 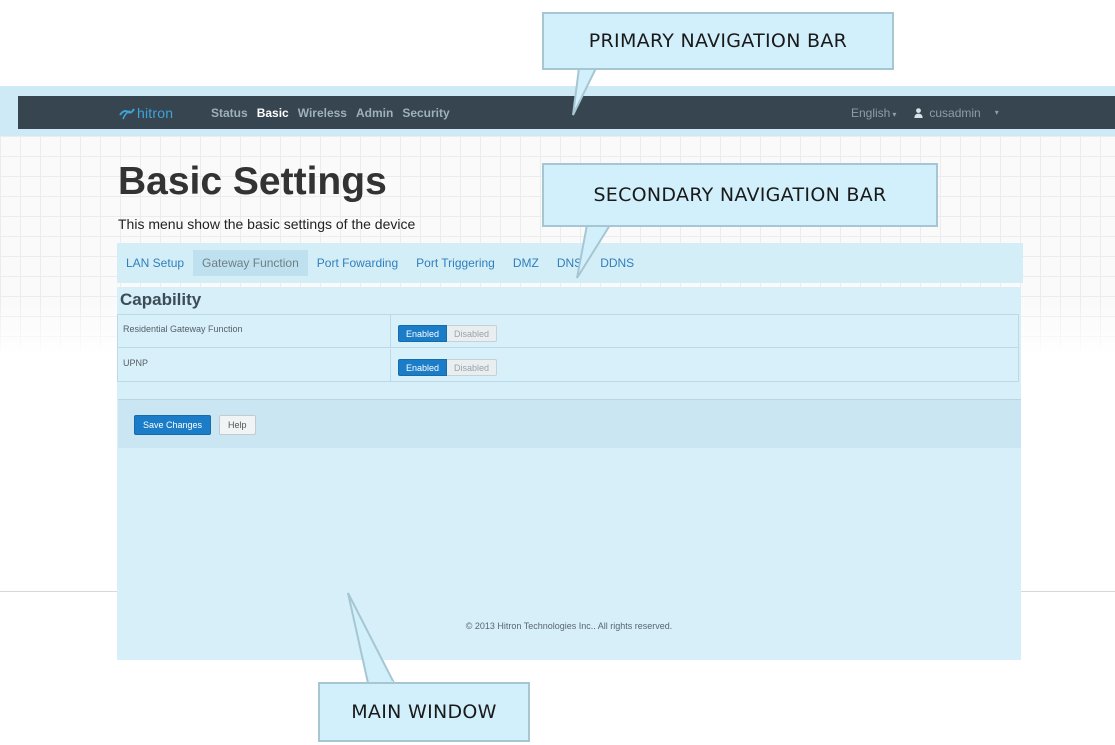 I want to click on main-callout-pointer, so click(x=371, y=638).